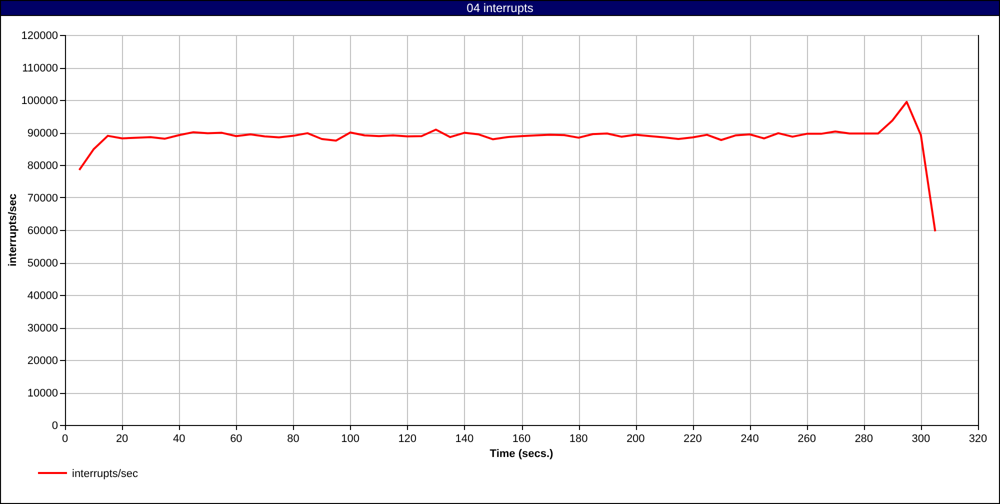  Describe the element at coordinates (578, 439) in the screenshot. I see `x-tick-label: 180` at that location.